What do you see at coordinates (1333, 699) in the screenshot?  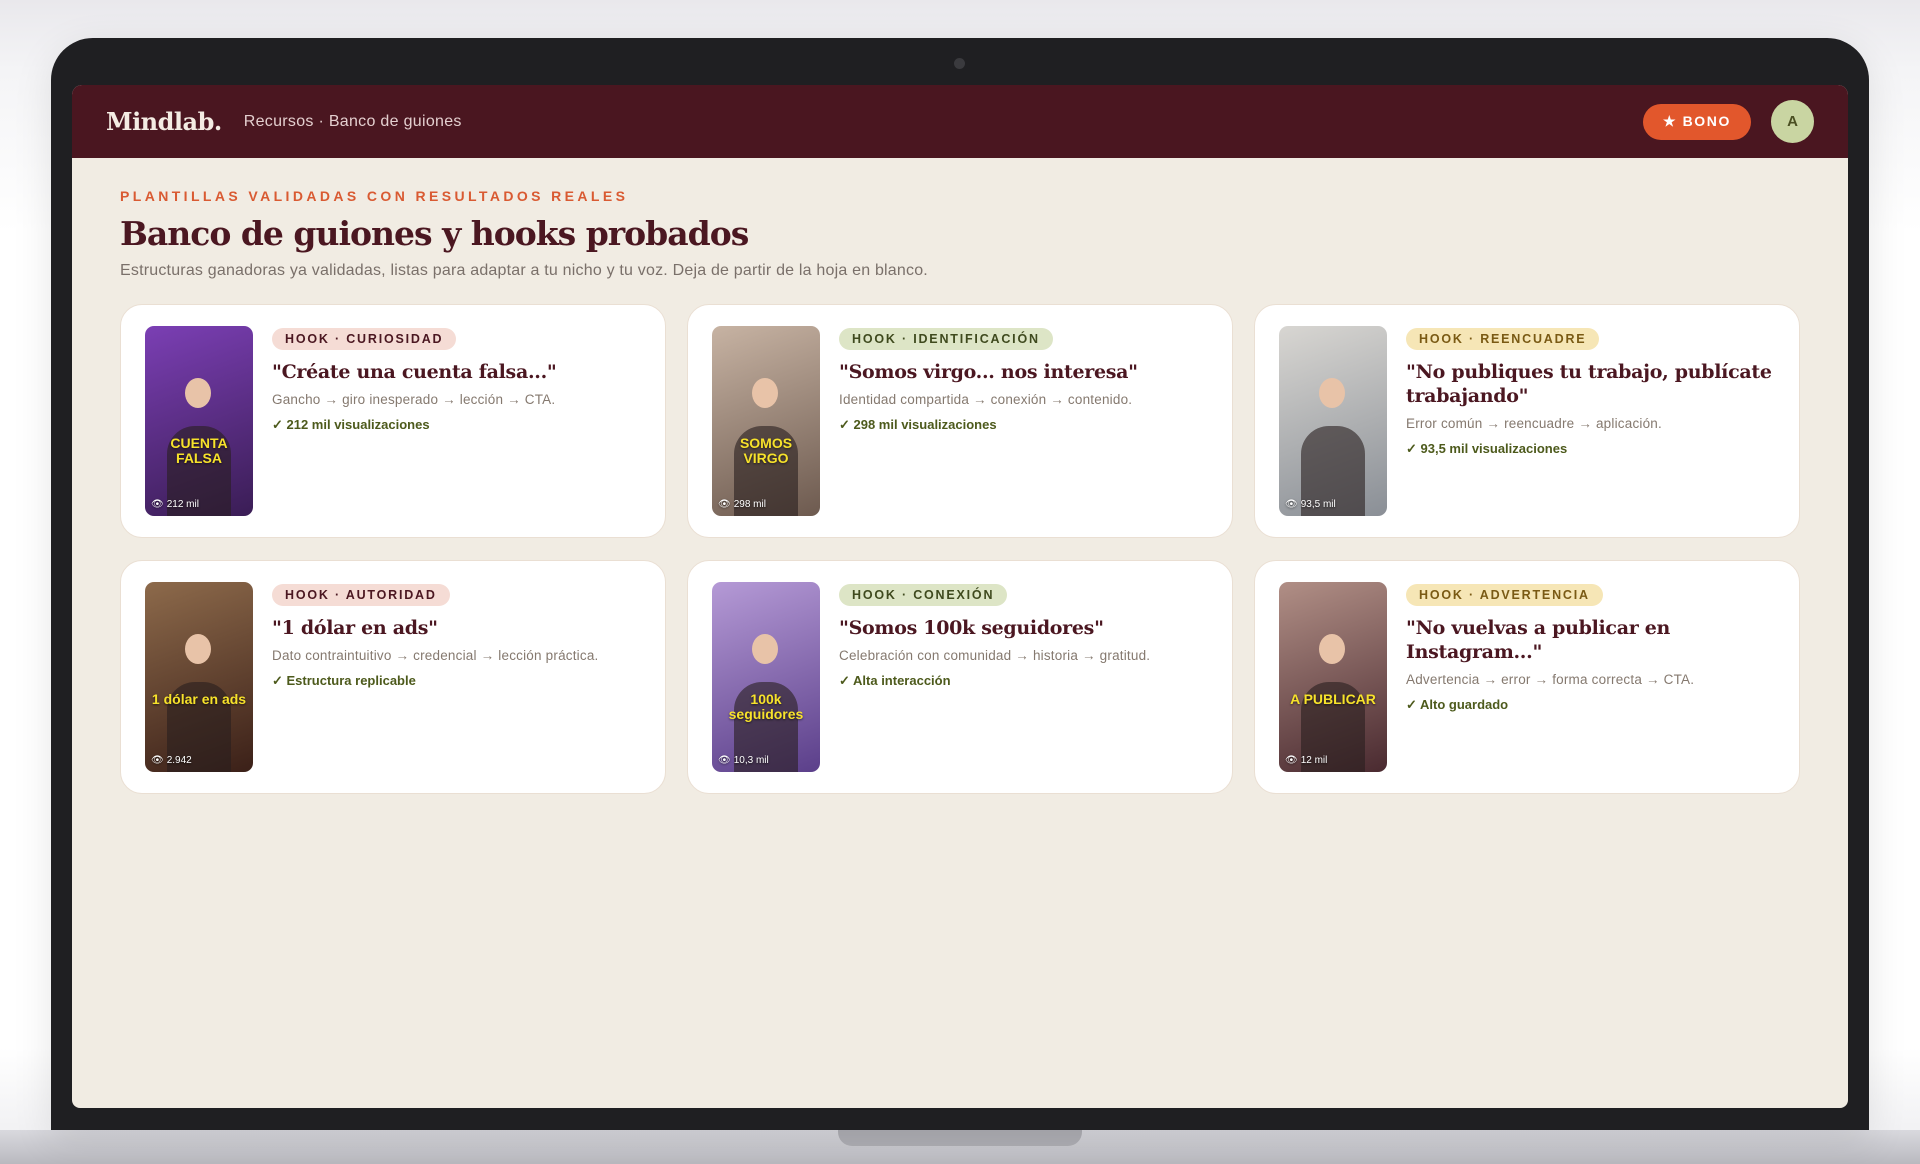 I see `thumbnail-caption: A PUBLICAR` at bounding box center [1333, 699].